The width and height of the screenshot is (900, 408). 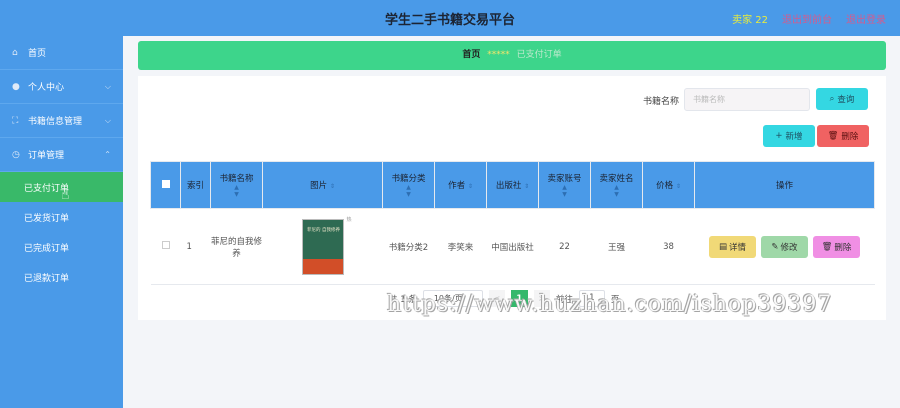 I want to click on delete-button: 🗑 删除, so click(x=836, y=246).